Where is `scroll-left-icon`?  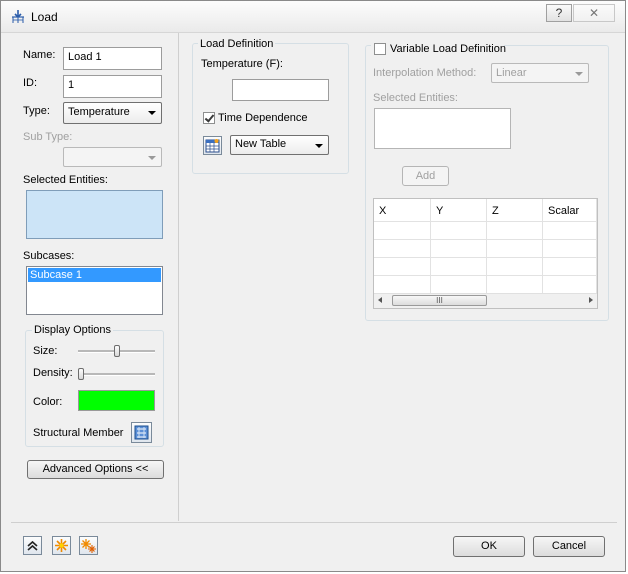
scroll-left-icon is located at coordinates (380, 300).